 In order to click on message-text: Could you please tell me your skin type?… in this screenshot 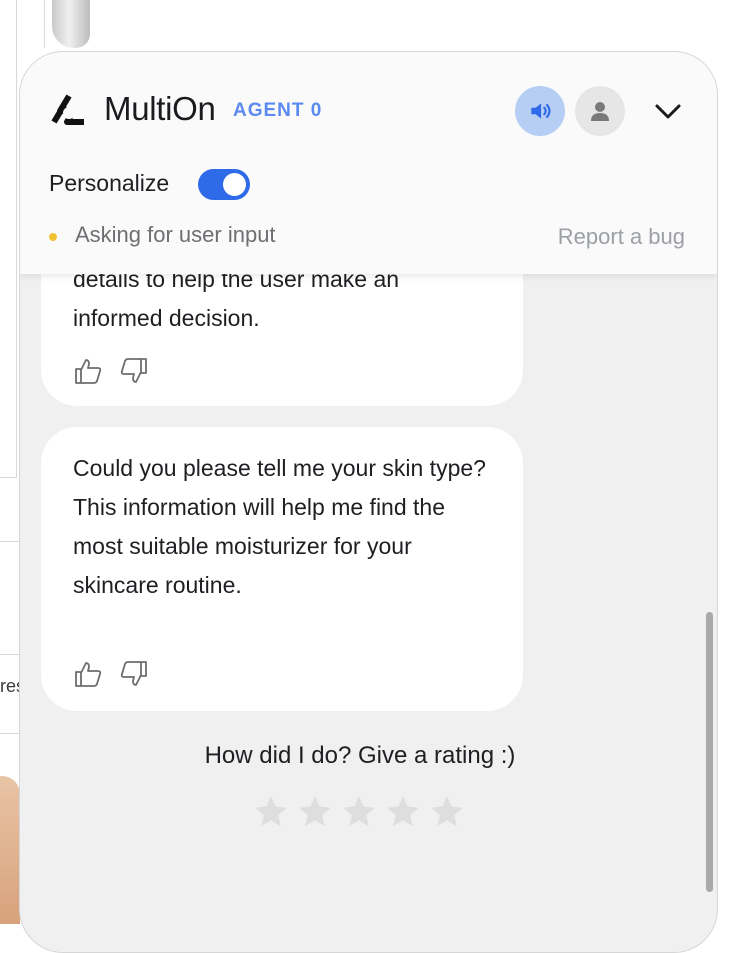, I will do `click(279, 526)`.